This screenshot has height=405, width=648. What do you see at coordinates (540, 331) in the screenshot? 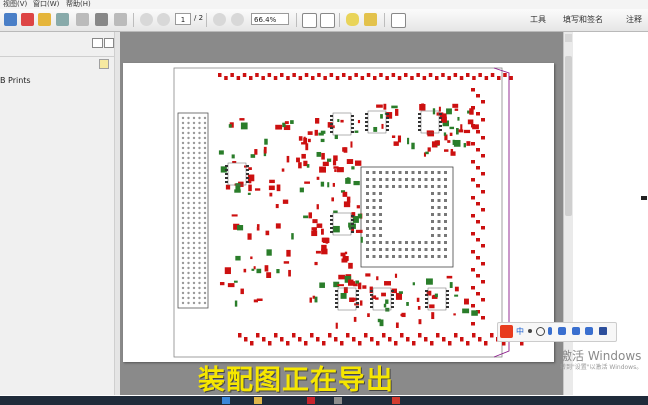
I see `emoji-icon` at bounding box center [540, 331].